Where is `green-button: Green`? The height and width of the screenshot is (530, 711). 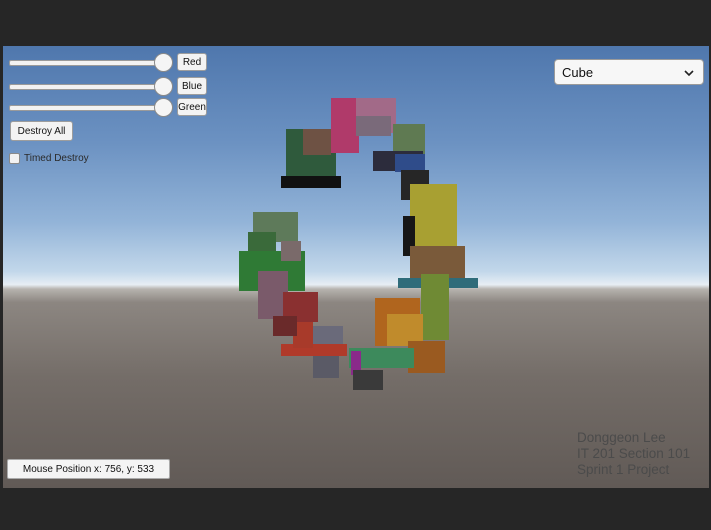 green-button: Green is located at coordinates (192, 107).